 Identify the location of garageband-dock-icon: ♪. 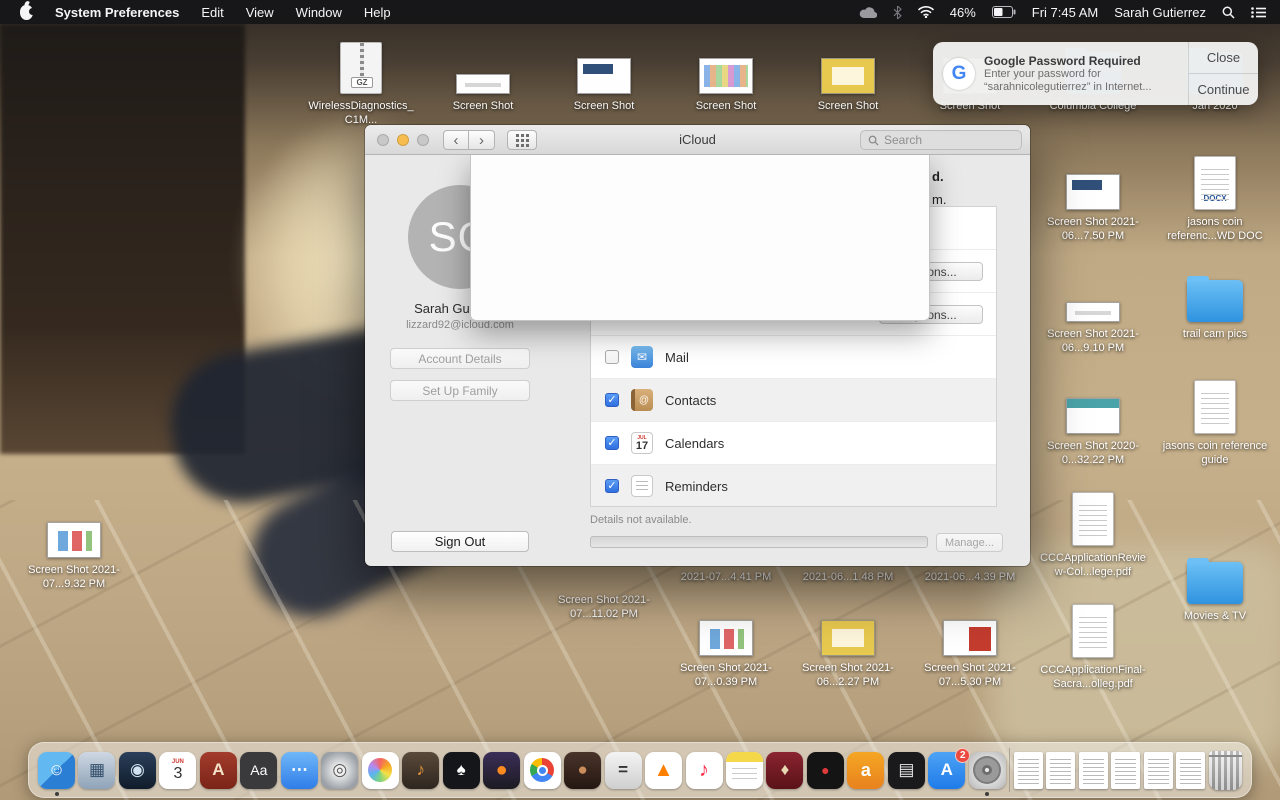
(421, 770).